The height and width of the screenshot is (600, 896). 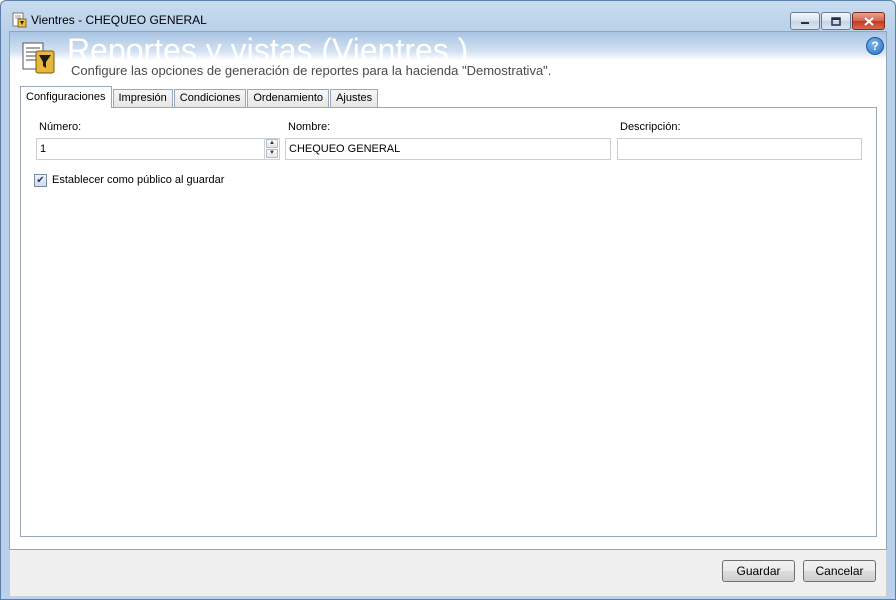 I want to click on window-title: Vientres - CHEQUEO GENERAL, so click(x=119, y=20).